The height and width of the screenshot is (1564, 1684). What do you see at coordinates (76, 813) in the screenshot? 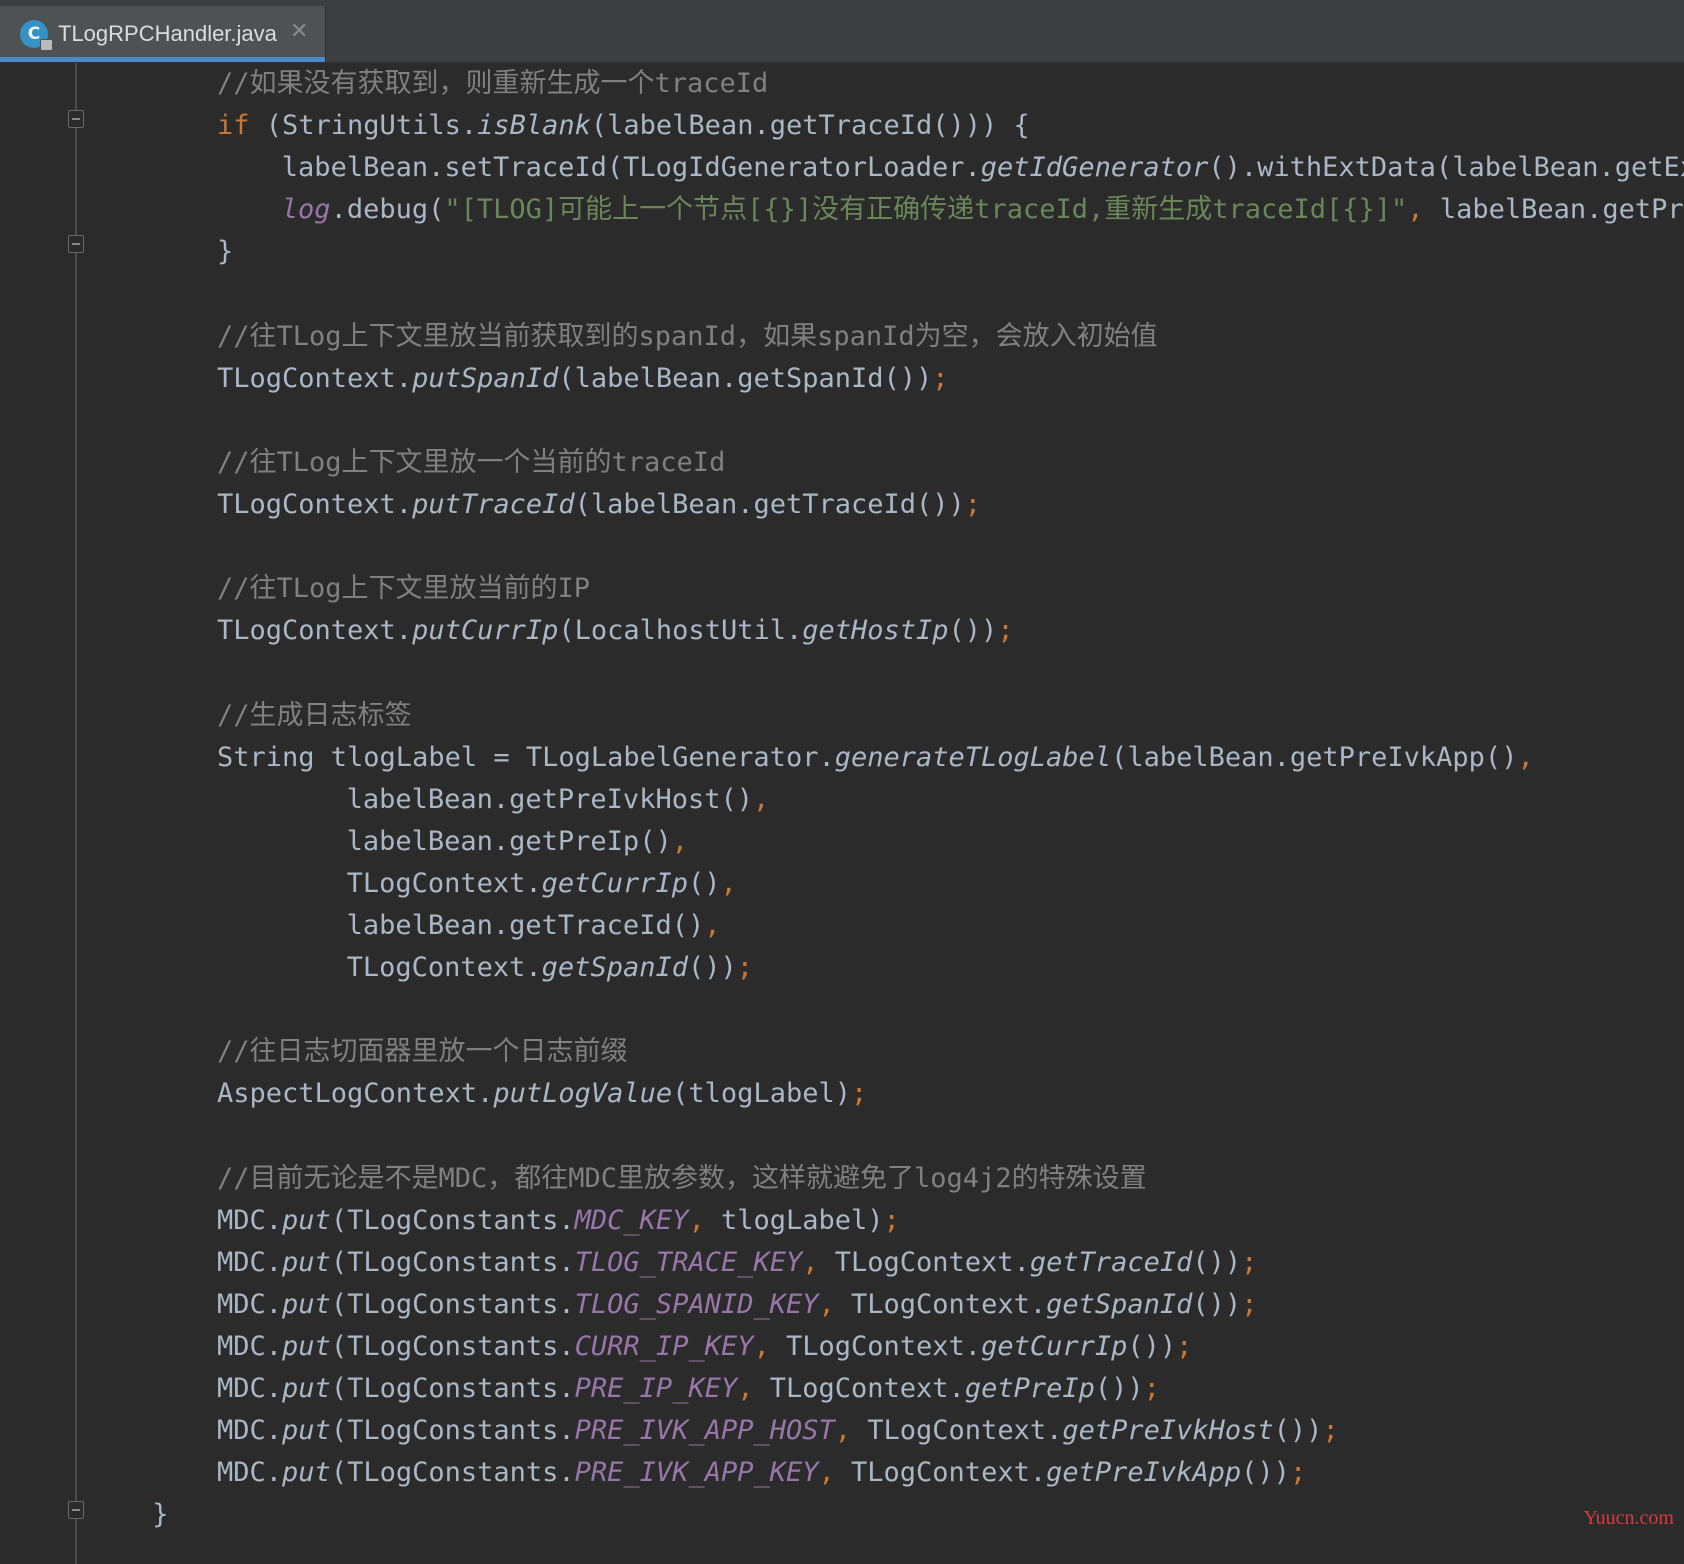
I see `fold-guide` at bounding box center [76, 813].